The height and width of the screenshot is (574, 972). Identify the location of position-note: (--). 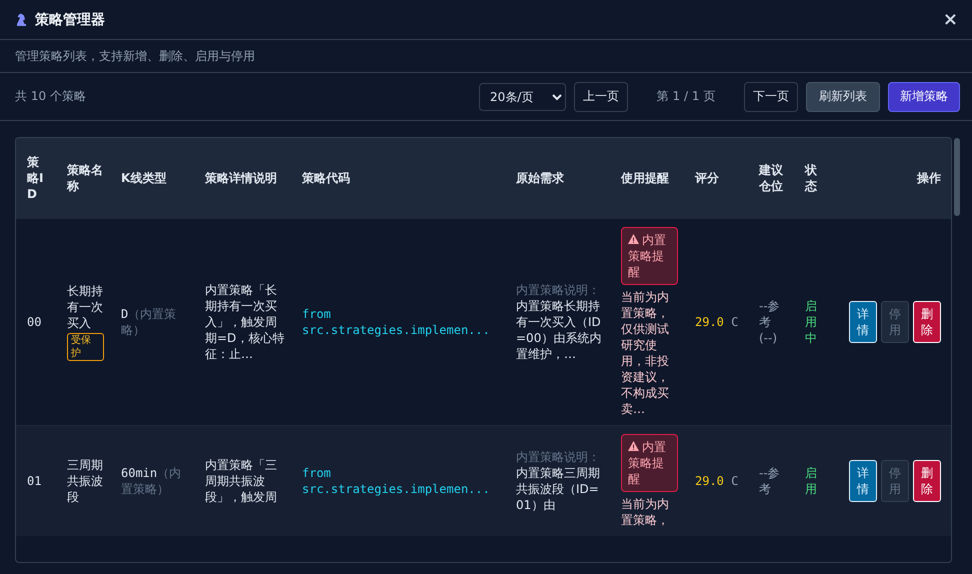
(768, 338).